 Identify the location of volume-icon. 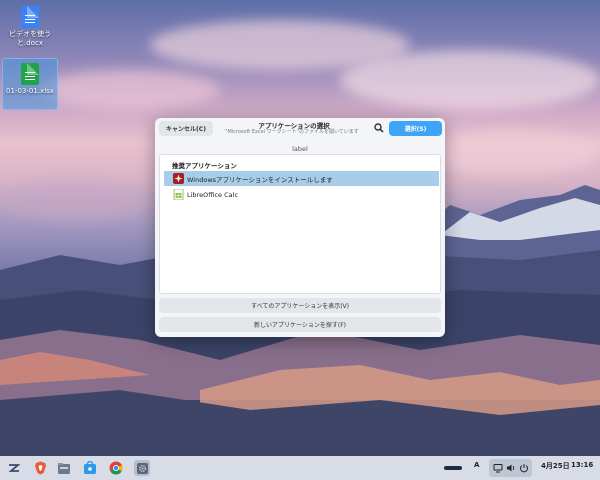
(511, 468).